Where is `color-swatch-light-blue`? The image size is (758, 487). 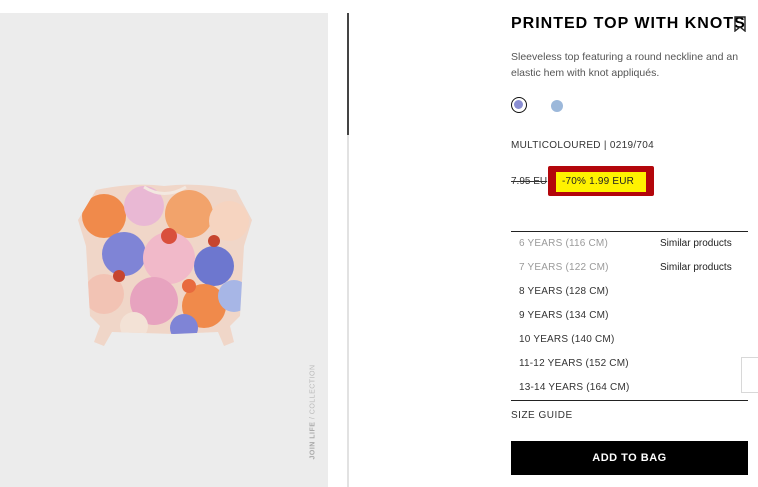
color-swatch-light-blue is located at coordinates (557, 106).